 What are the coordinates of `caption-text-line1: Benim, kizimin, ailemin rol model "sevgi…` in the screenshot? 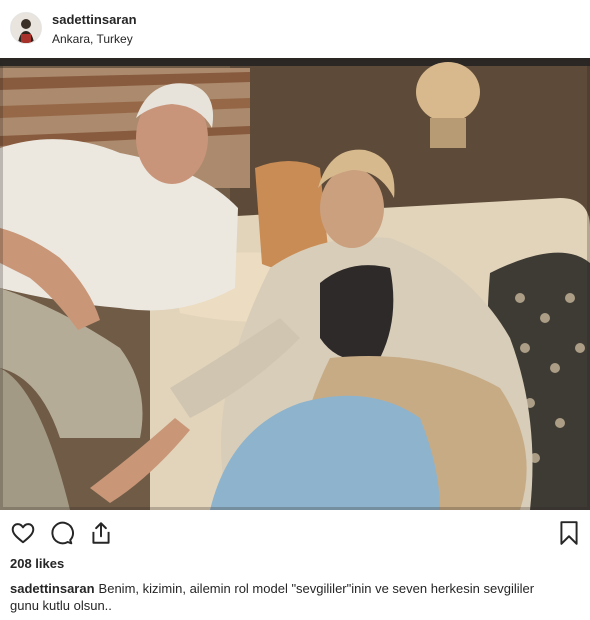 It's located at (316, 588).